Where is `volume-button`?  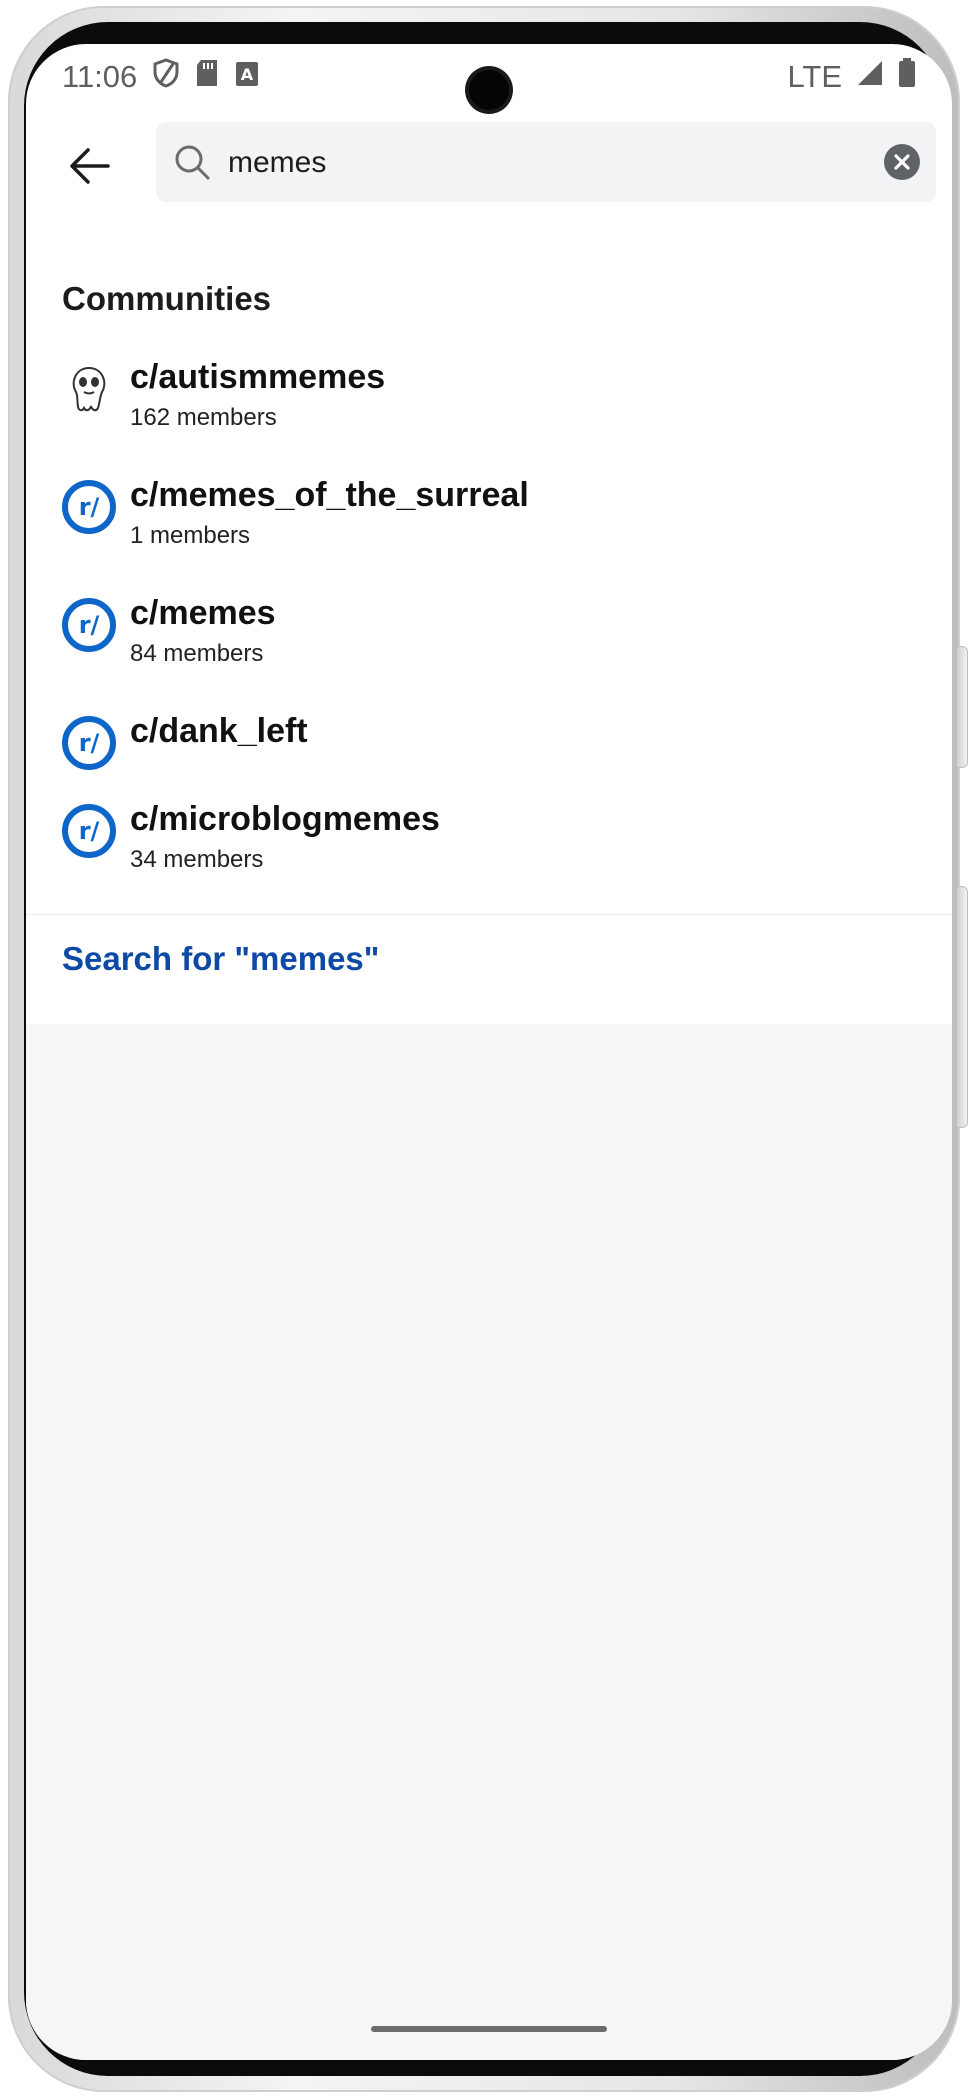 volume-button is located at coordinates (962, 707).